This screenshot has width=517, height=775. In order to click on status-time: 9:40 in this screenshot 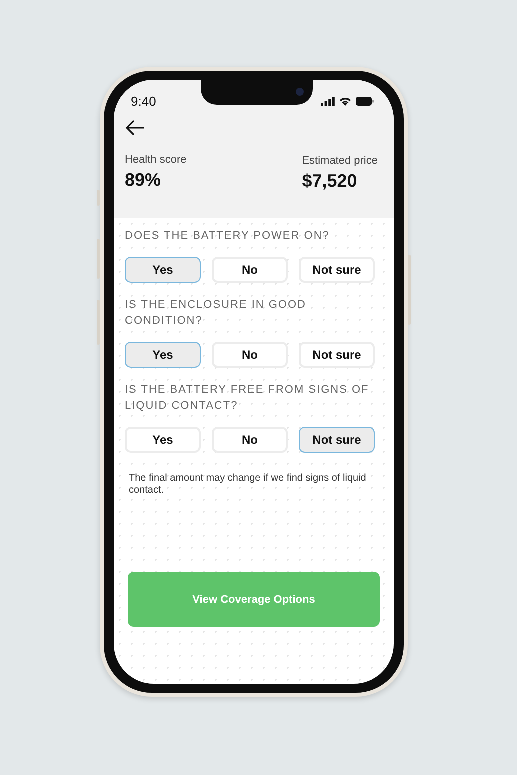, I will do `click(143, 100)`.